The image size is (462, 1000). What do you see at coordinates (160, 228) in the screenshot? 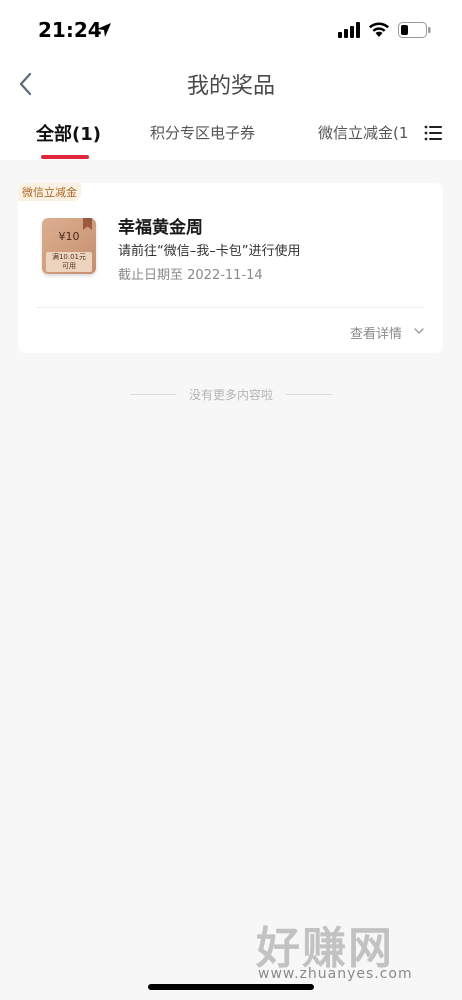
I see `prize-name: 幸福黄金周` at bounding box center [160, 228].